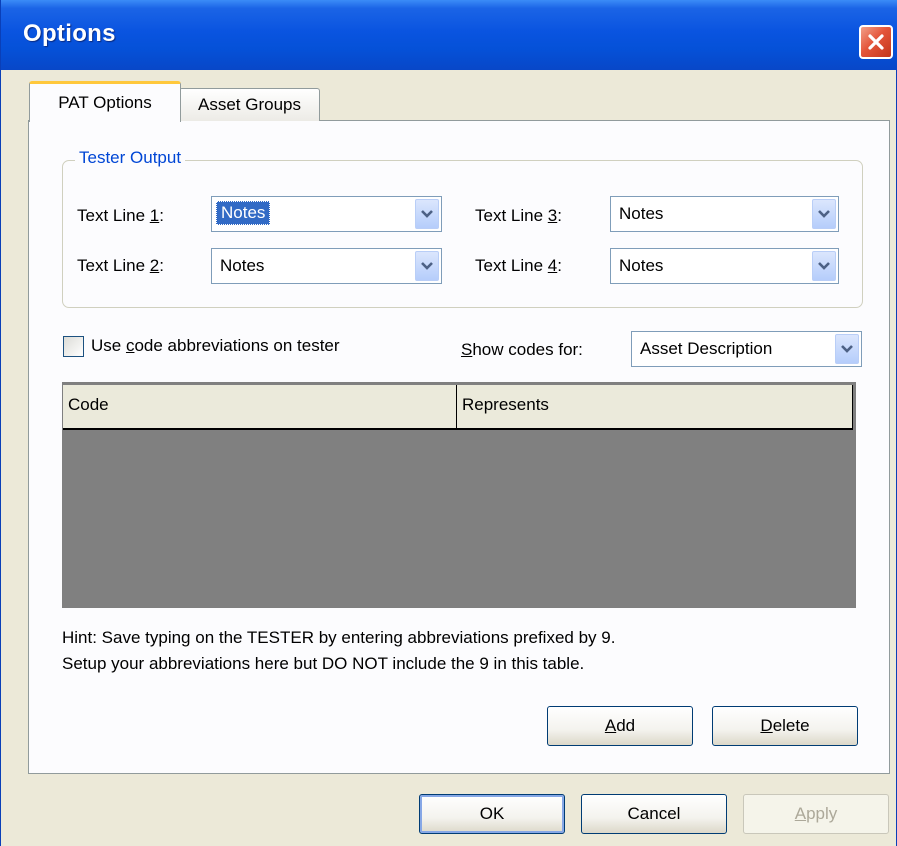 This screenshot has height=846, width=897. Describe the element at coordinates (326, 266) in the screenshot. I see `text-line-2-select: Notes` at that location.